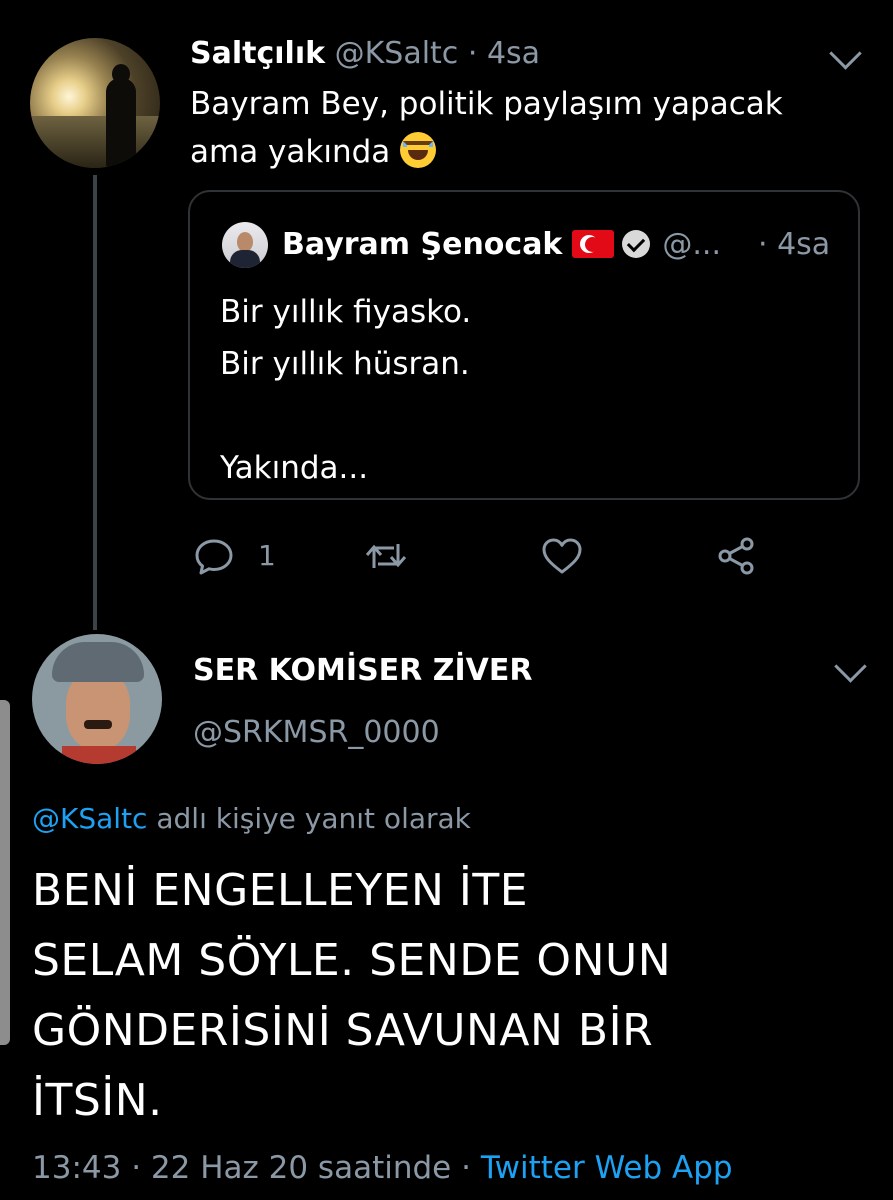 This screenshot has width=893, height=1200. What do you see at coordinates (121, 74) in the screenshot?
I see `avatar-figure-head` at bounding box center [121, 74].